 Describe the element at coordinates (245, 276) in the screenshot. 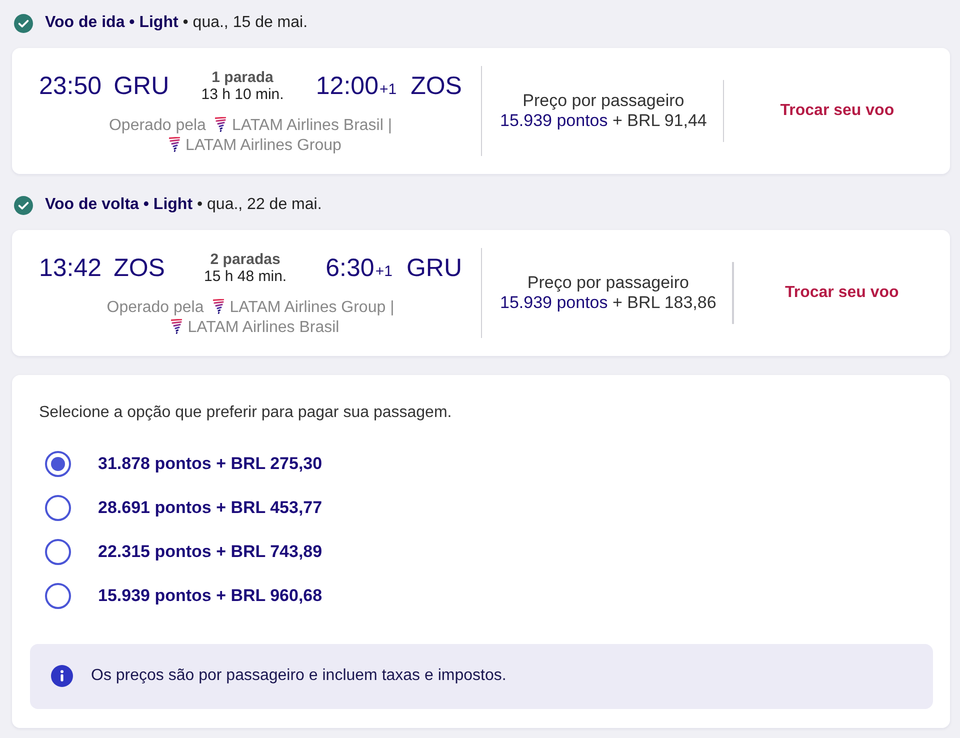

I see `flight-duration: 15 h 48 min.` at that location.